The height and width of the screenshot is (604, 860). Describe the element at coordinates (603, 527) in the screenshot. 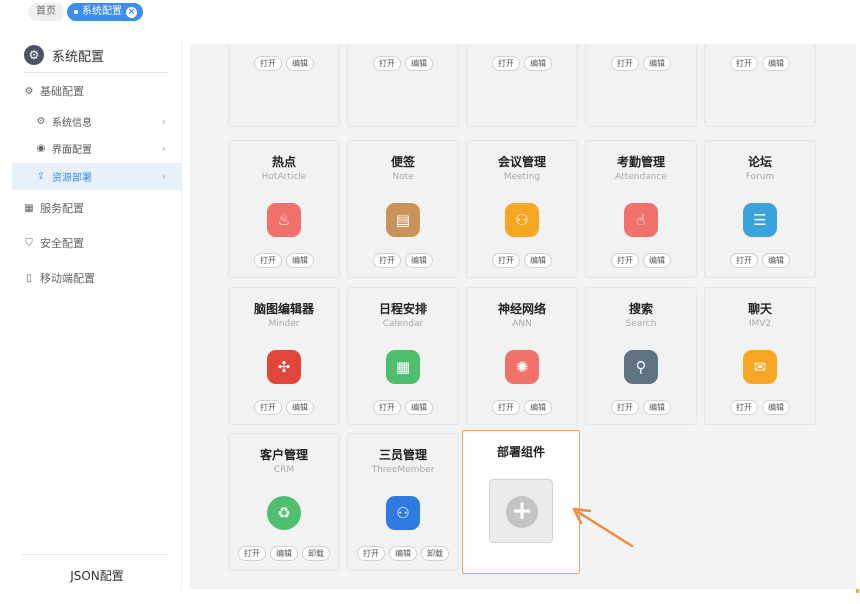

I see `annotation-arrow` at that location.